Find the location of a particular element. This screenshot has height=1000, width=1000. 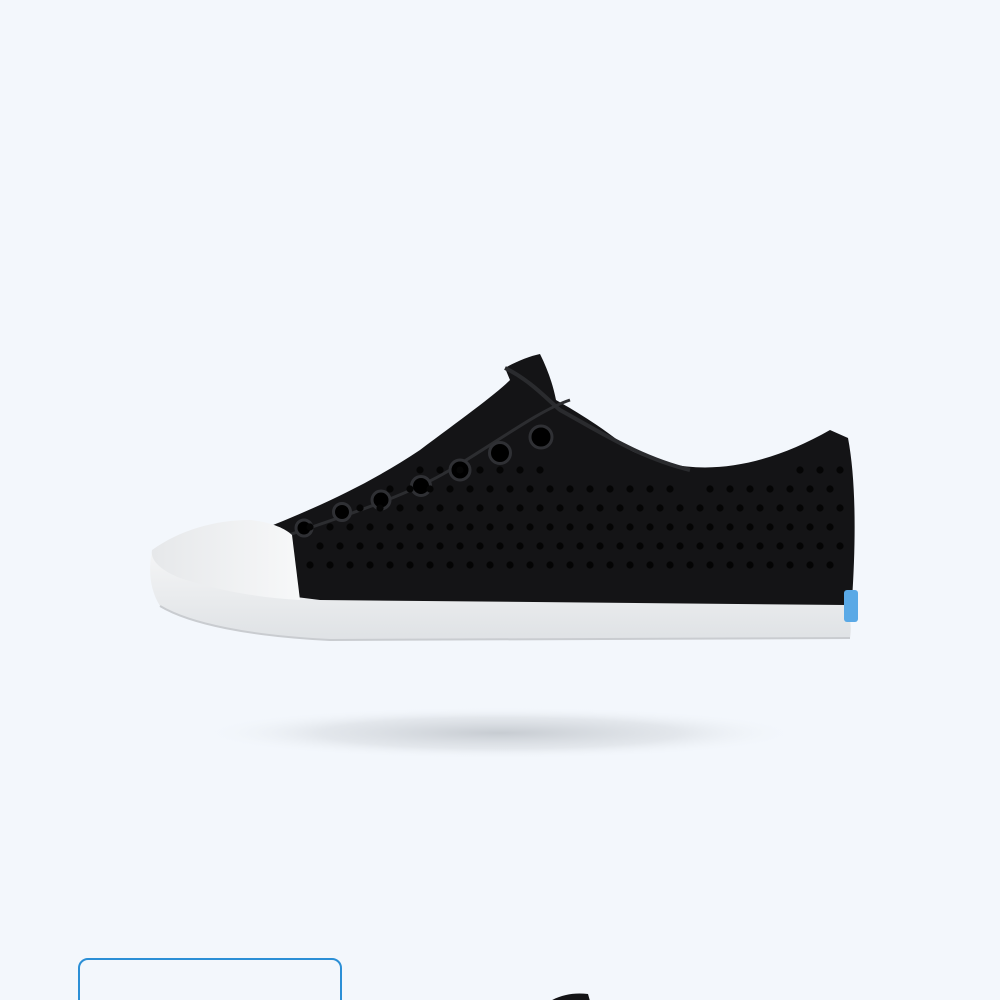

thumbnail-selected is located at coordinates (210, 979).